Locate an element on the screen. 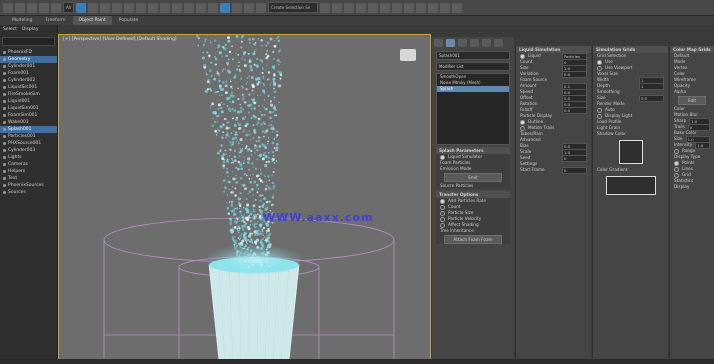 The height and width of the screenshot is (364, 714). object-name-field: Splash001 is located at coordinates (473, 55).